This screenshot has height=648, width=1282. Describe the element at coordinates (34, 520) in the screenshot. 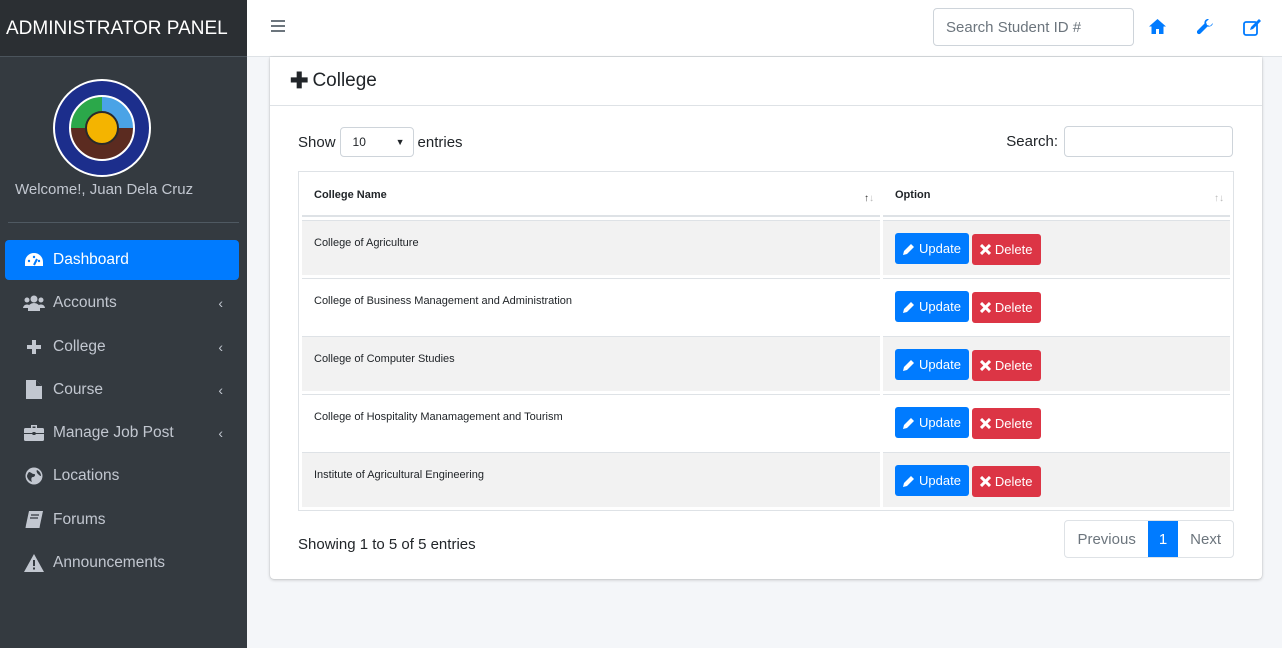

I see `book-icon` at that location.